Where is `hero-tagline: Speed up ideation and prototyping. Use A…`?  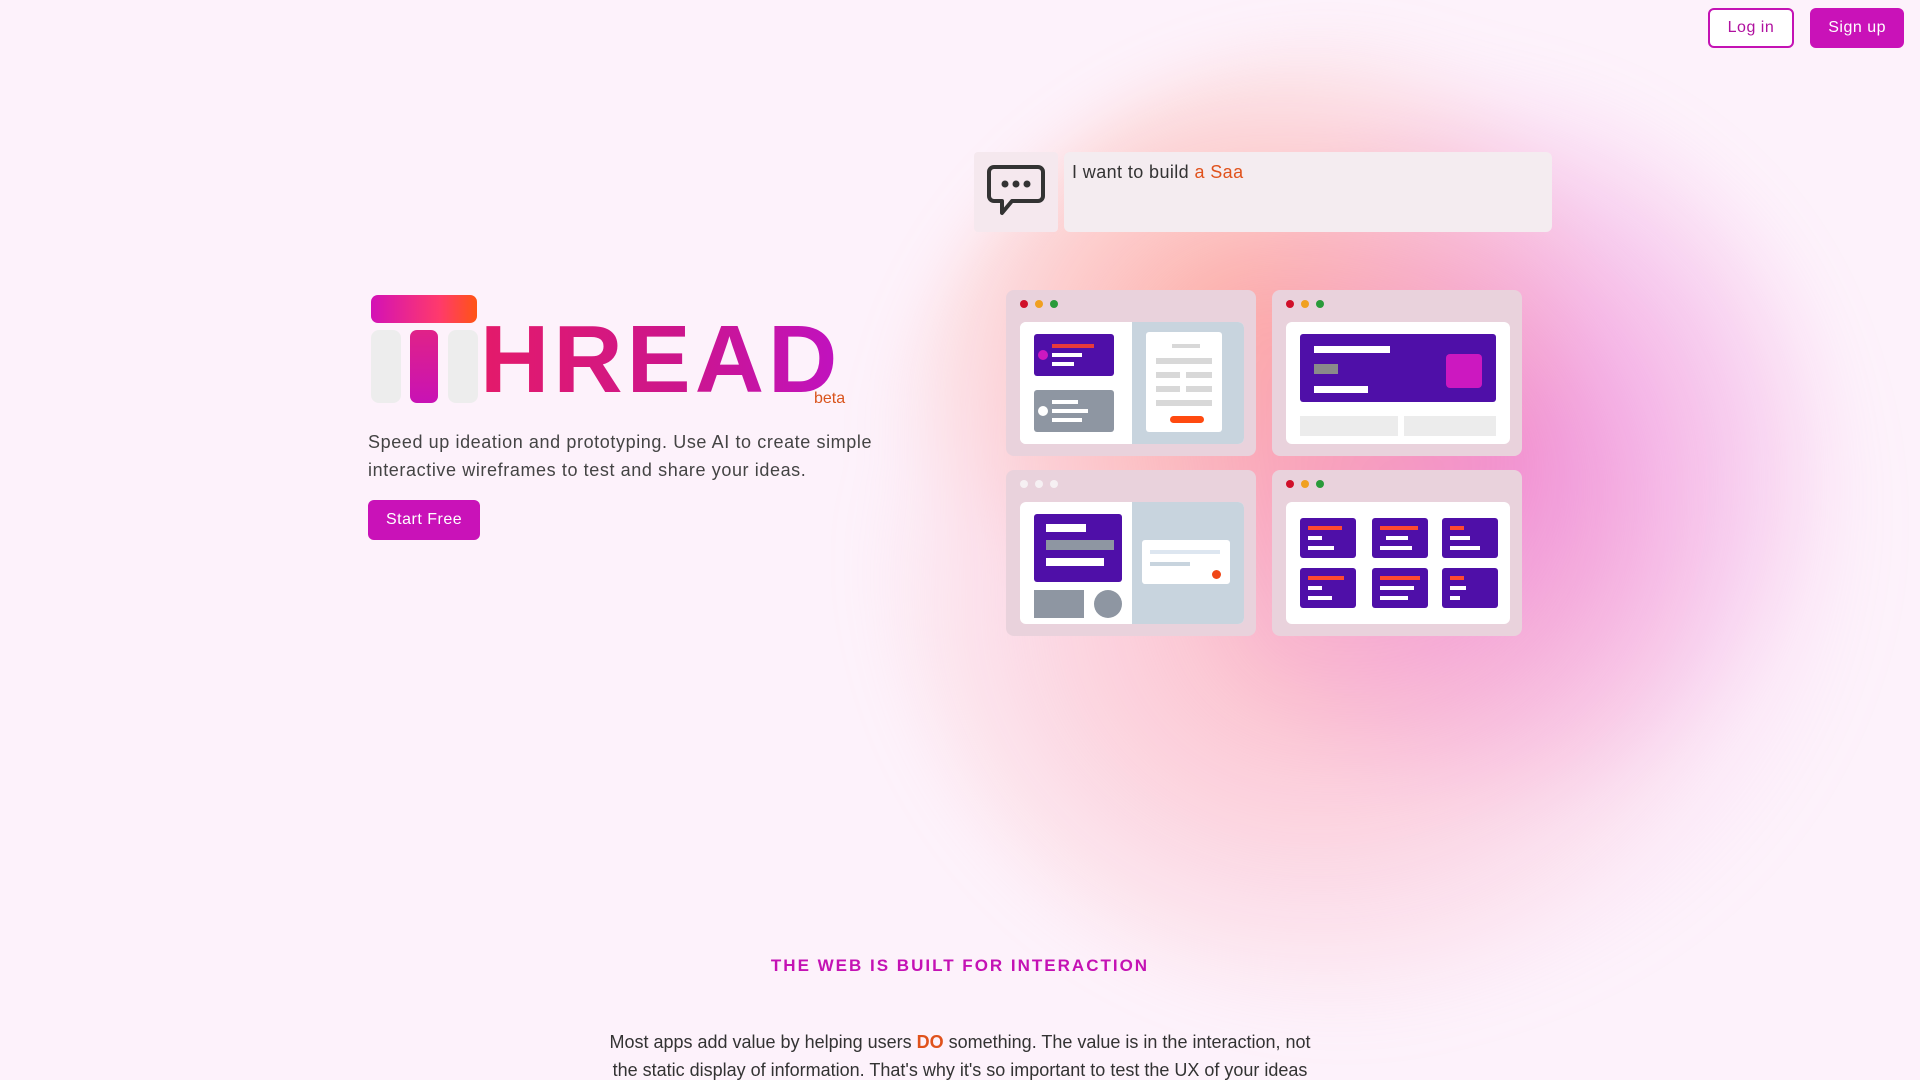
hero-tagline: Speed up ideation and prototyping. Use A… is located at coordinates (620, 456).